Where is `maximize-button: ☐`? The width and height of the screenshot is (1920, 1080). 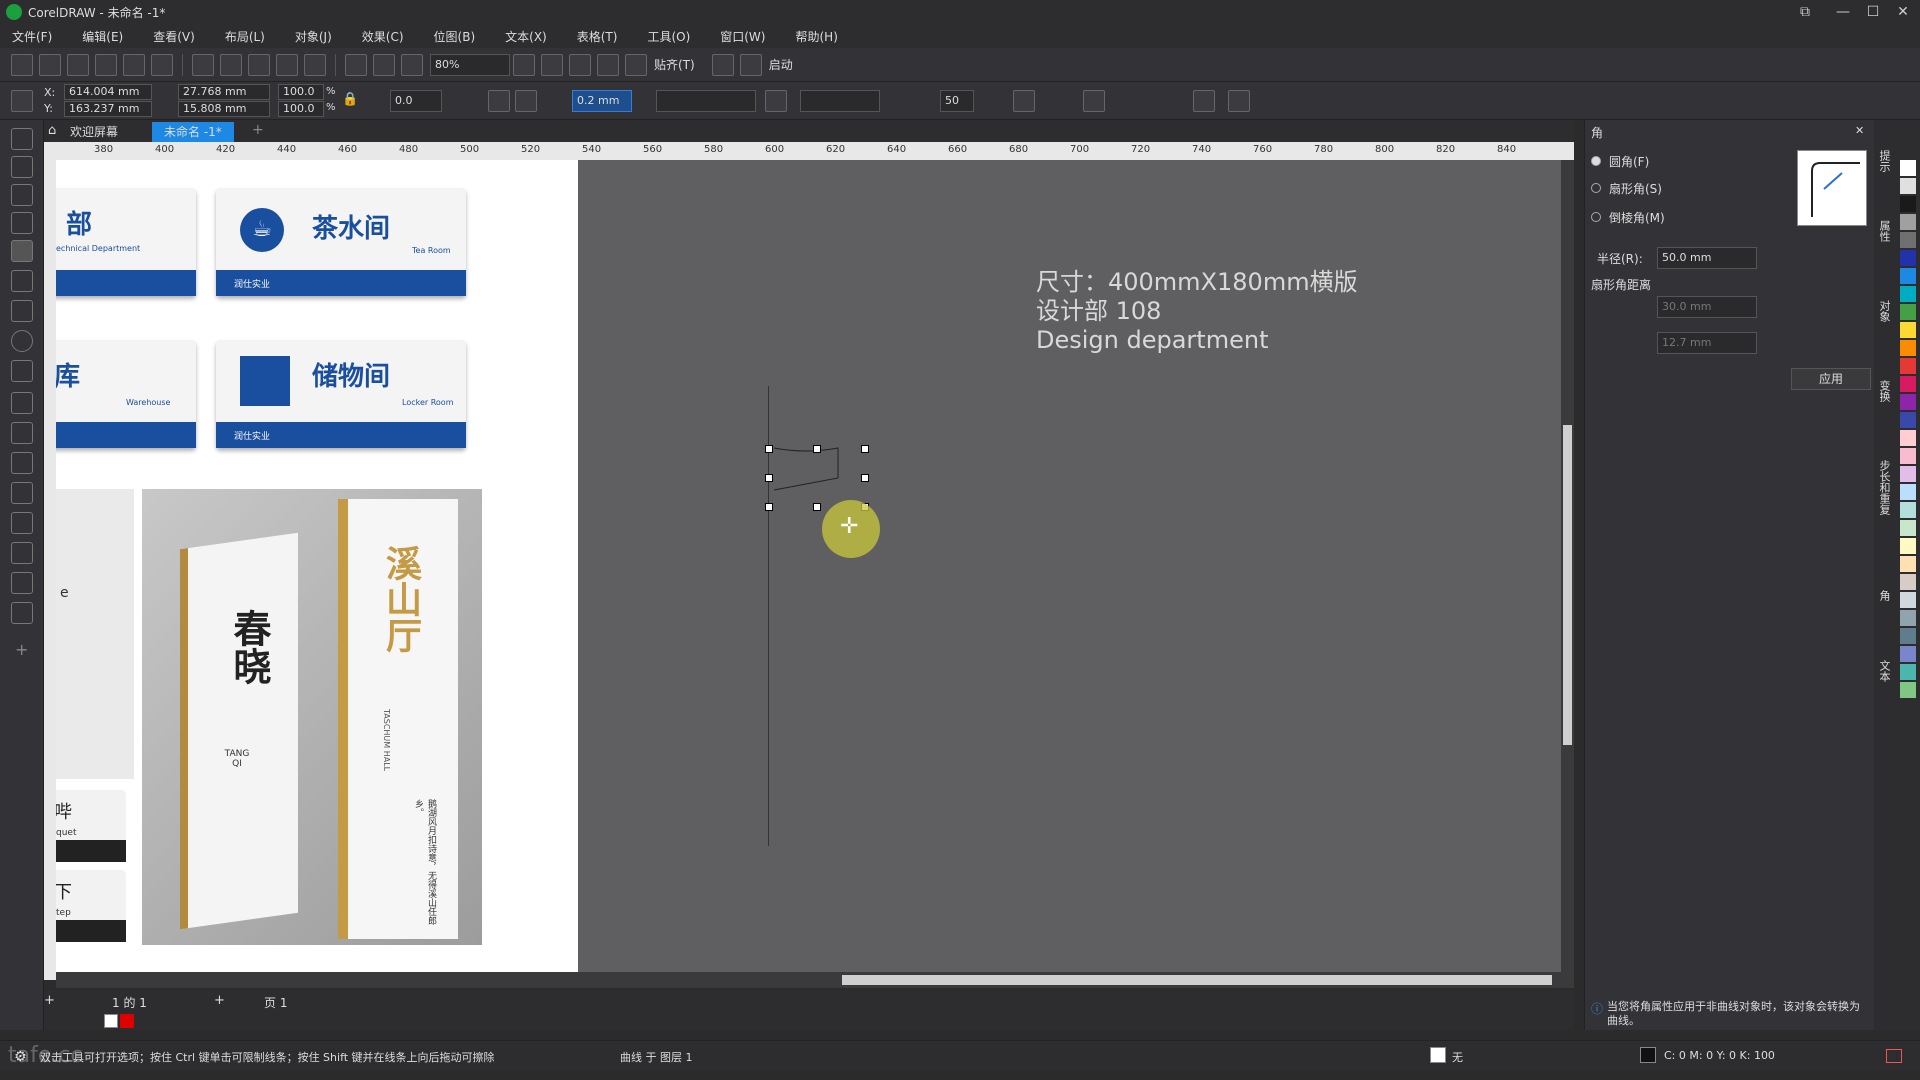
maximize-button: ☐ is located at coordinates (1873, 12).